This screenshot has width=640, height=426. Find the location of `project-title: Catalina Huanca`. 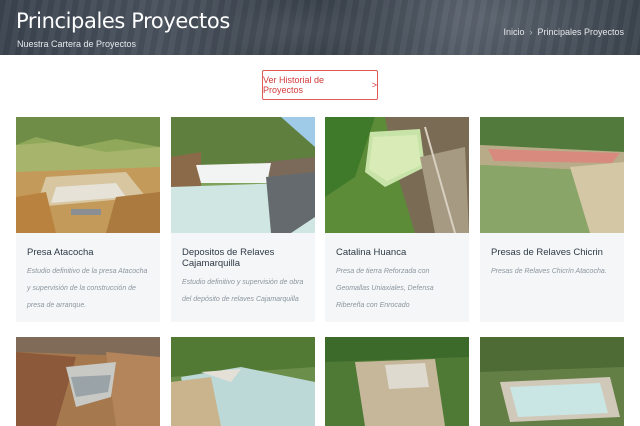

project-title: Catalina Huanca is located at coordinates (397, 245).